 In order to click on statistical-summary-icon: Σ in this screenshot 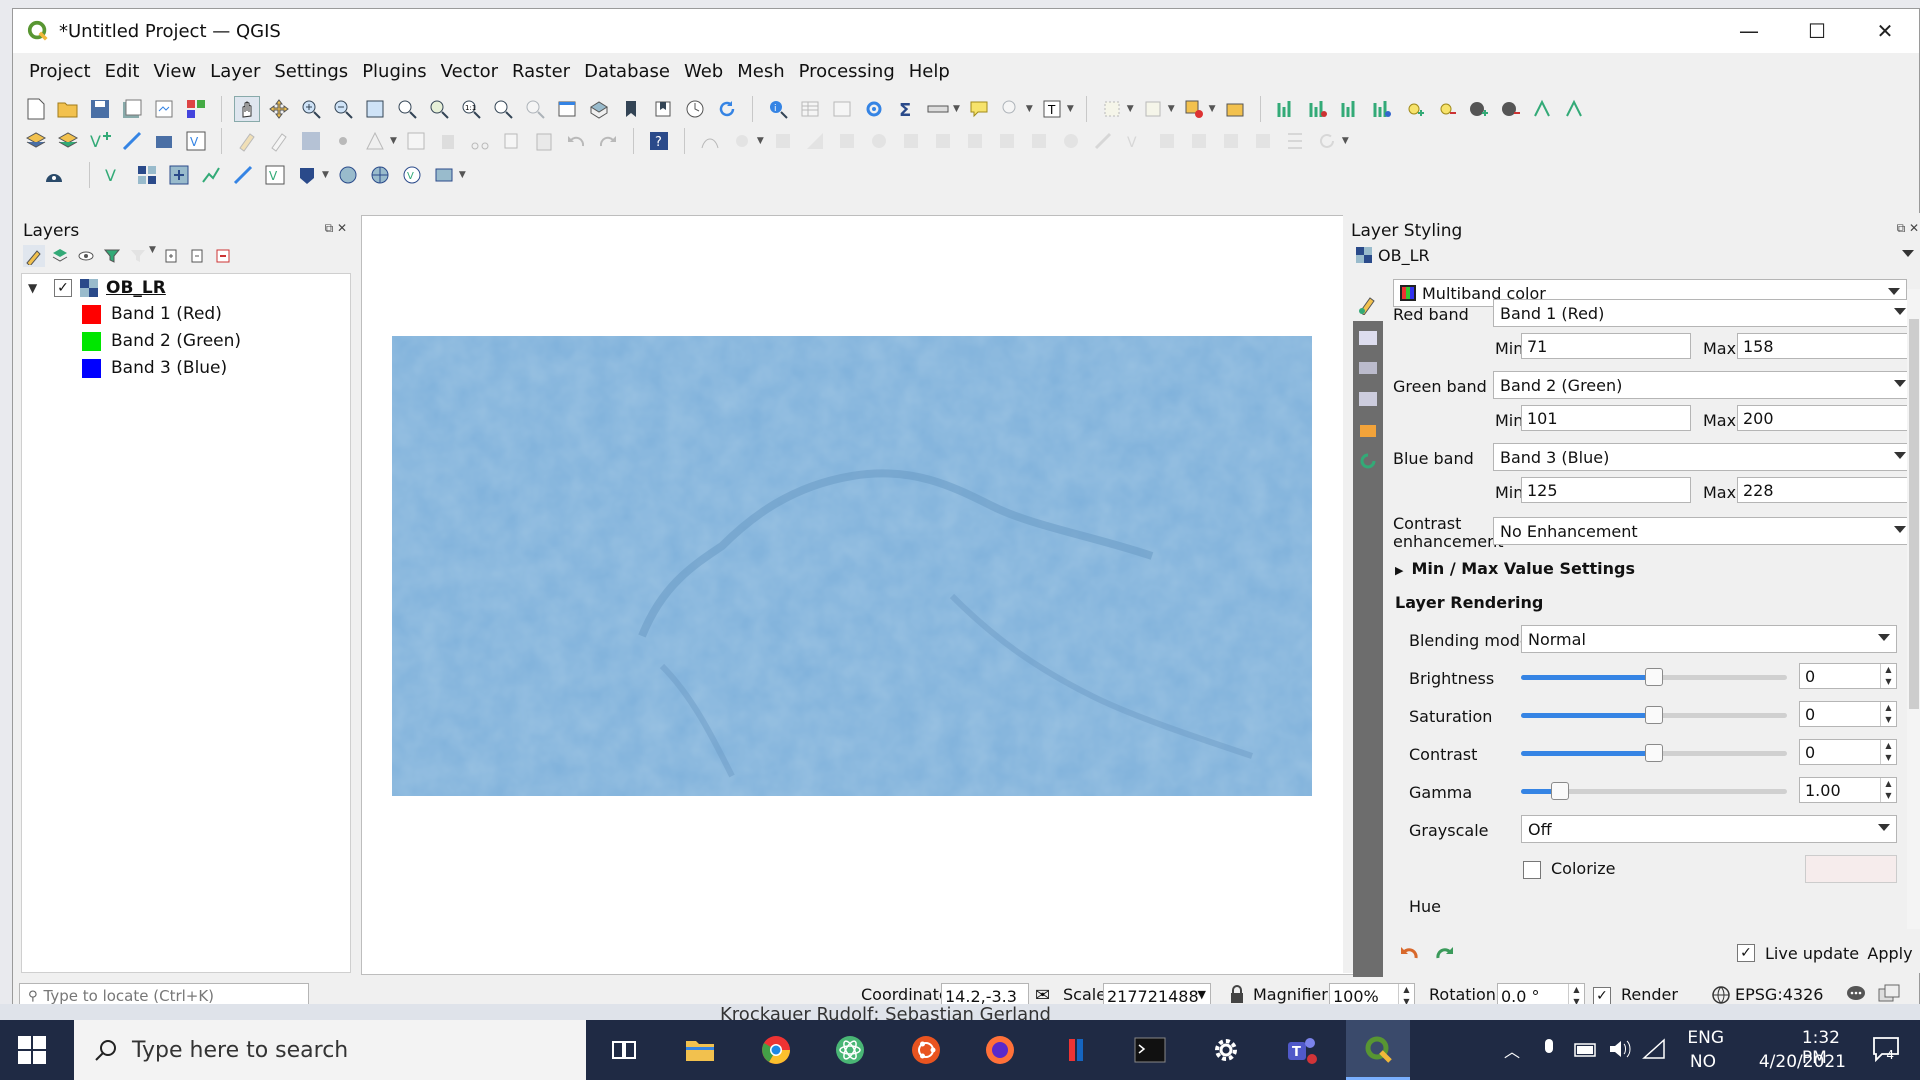, I will do `click(906, 109)`.